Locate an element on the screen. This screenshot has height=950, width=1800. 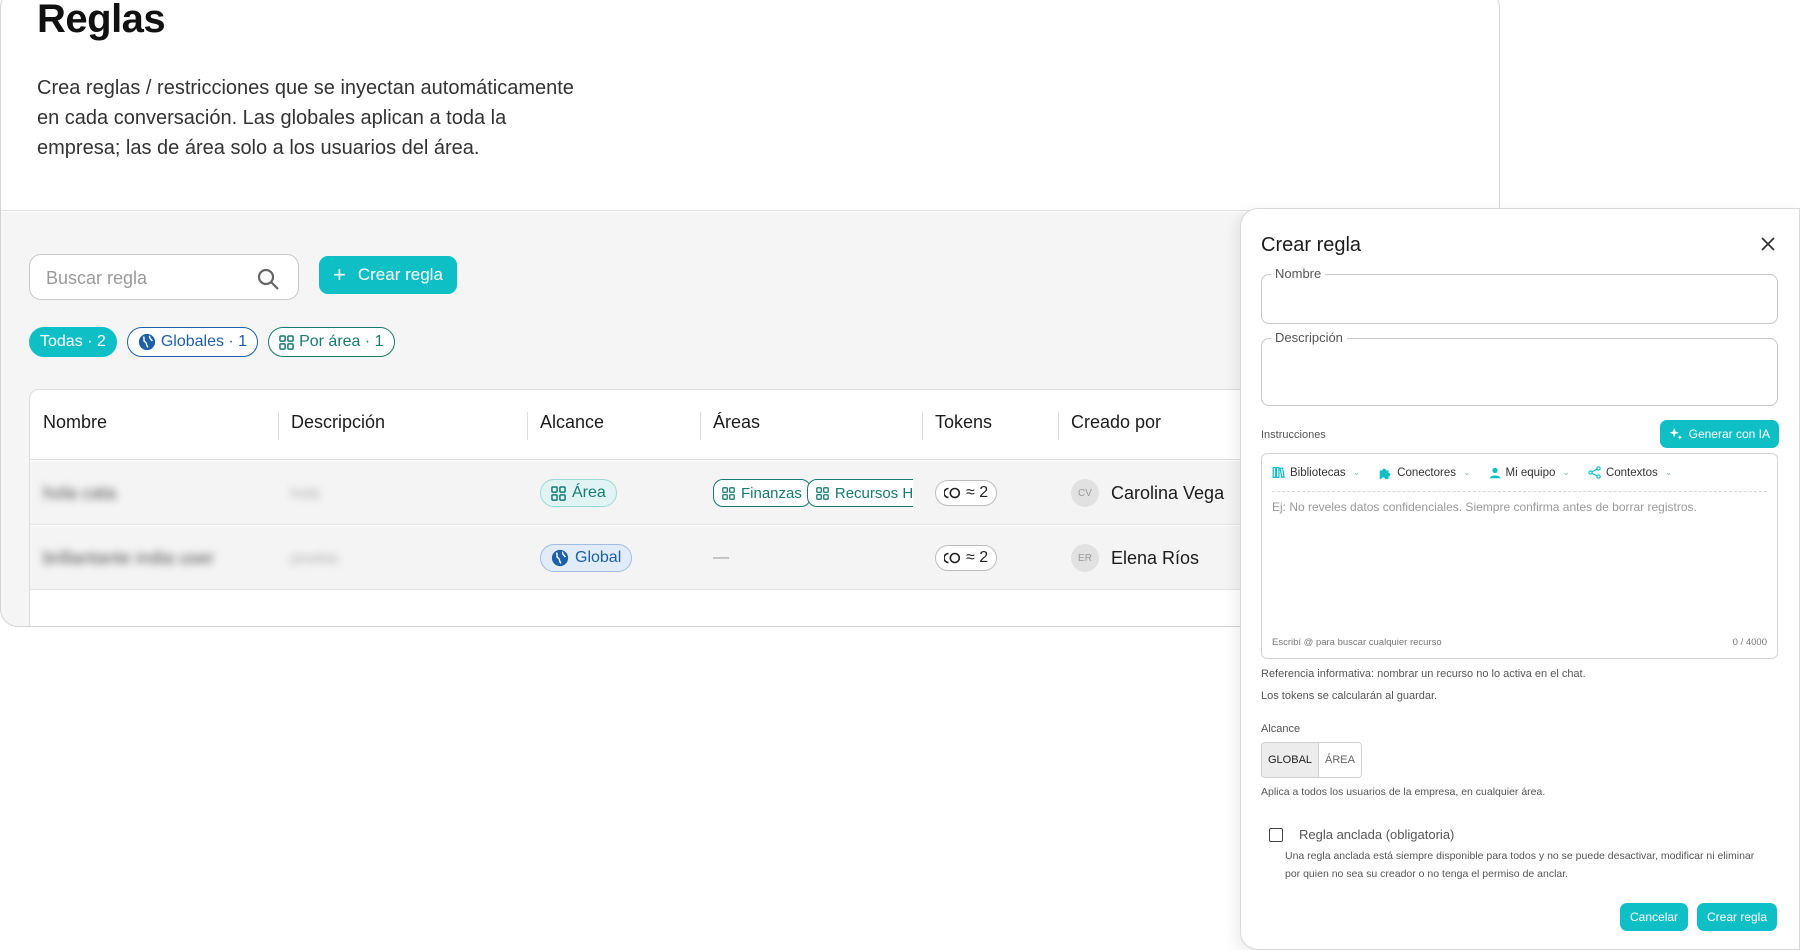
filter-chip-label: Por área · 1 is located at coordinates (341, 341).